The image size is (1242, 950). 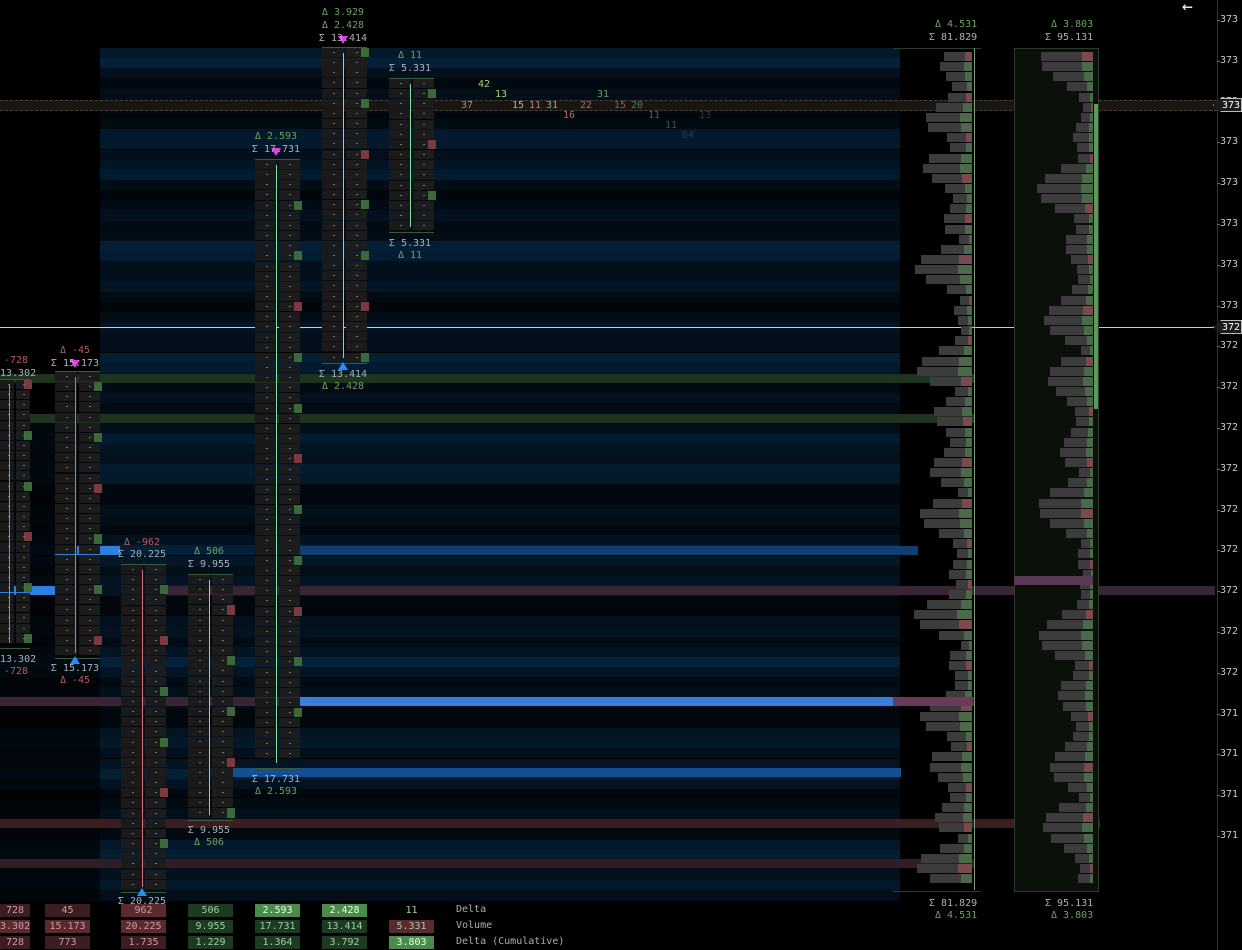 I want to click on stats-volume-cell: 3.302, so click(x=15, y=926).